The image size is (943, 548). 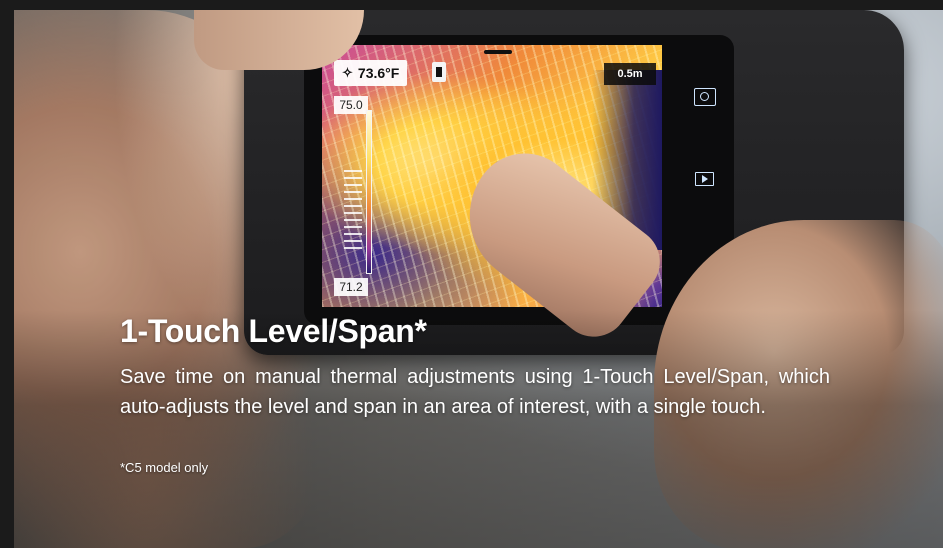 What do you see at coordinates (705, 97) in the screenshot?
I see `camera-icon` at bounding box center [705, 97].